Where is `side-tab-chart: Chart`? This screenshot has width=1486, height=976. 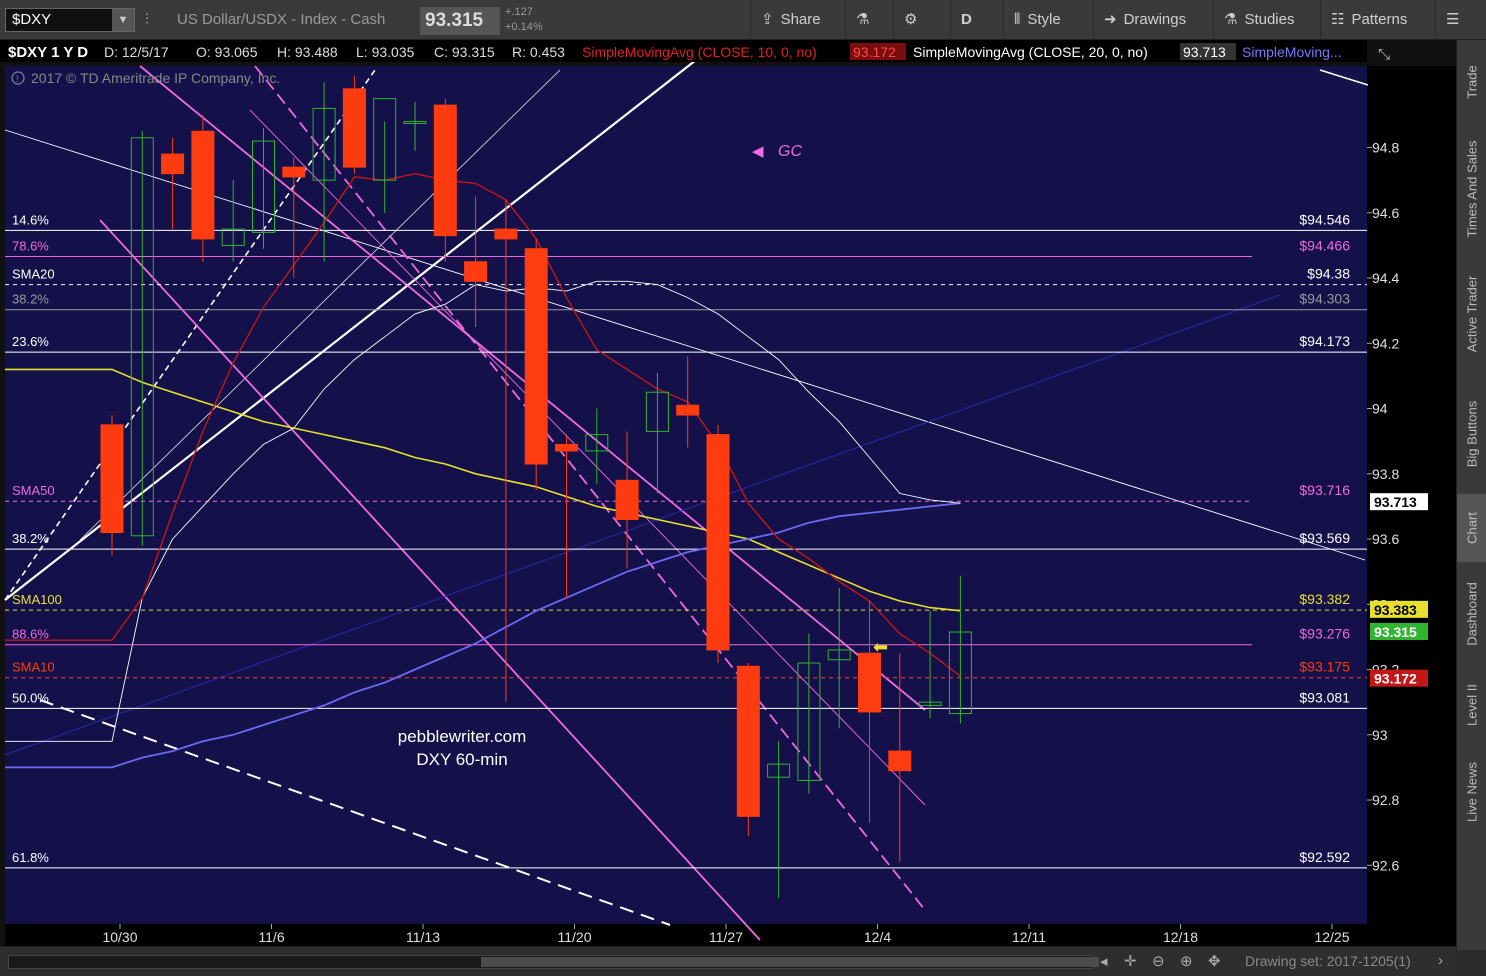 side-tab-chart: Chart is located at coordinates (1471, 528).